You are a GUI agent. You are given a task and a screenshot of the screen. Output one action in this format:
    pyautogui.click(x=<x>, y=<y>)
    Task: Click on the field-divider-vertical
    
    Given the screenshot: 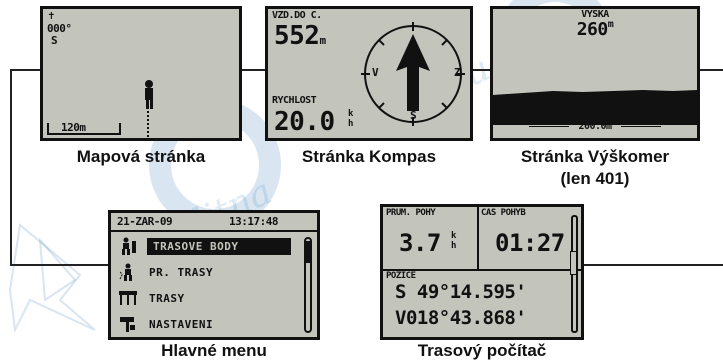 What is the action you would take?
    pyautogui.click(x=478, y=238)
    